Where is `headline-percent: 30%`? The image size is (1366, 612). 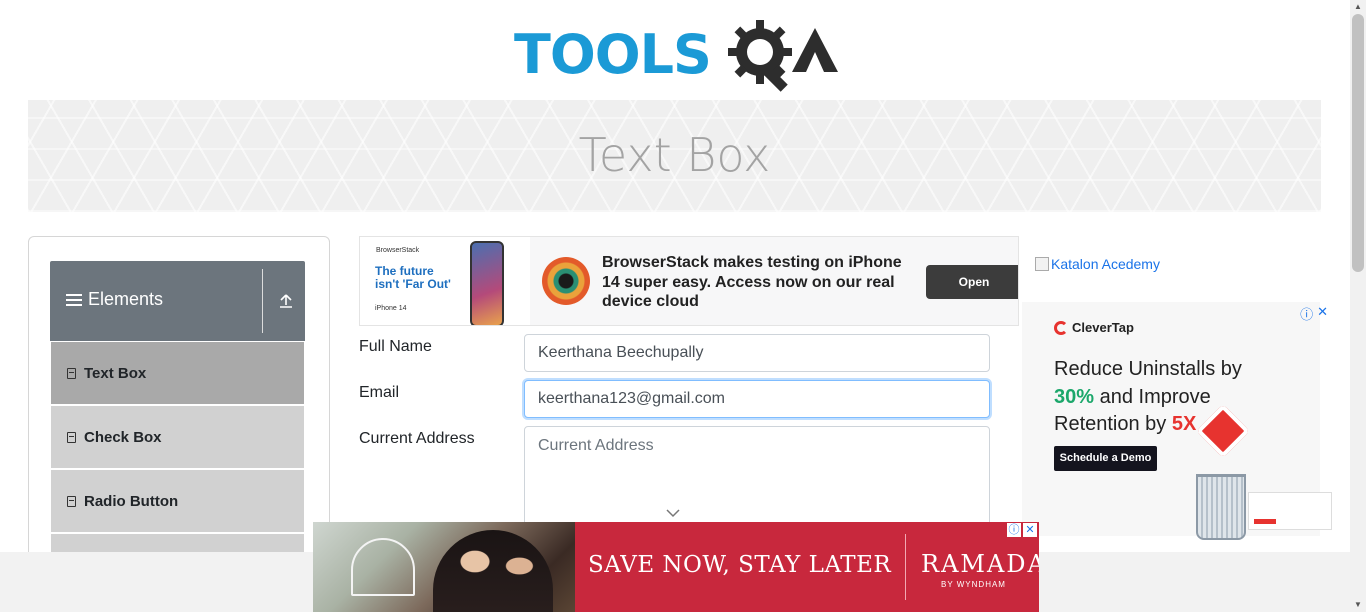 headline-percent: 30% is located at coordinates (1074, 396).